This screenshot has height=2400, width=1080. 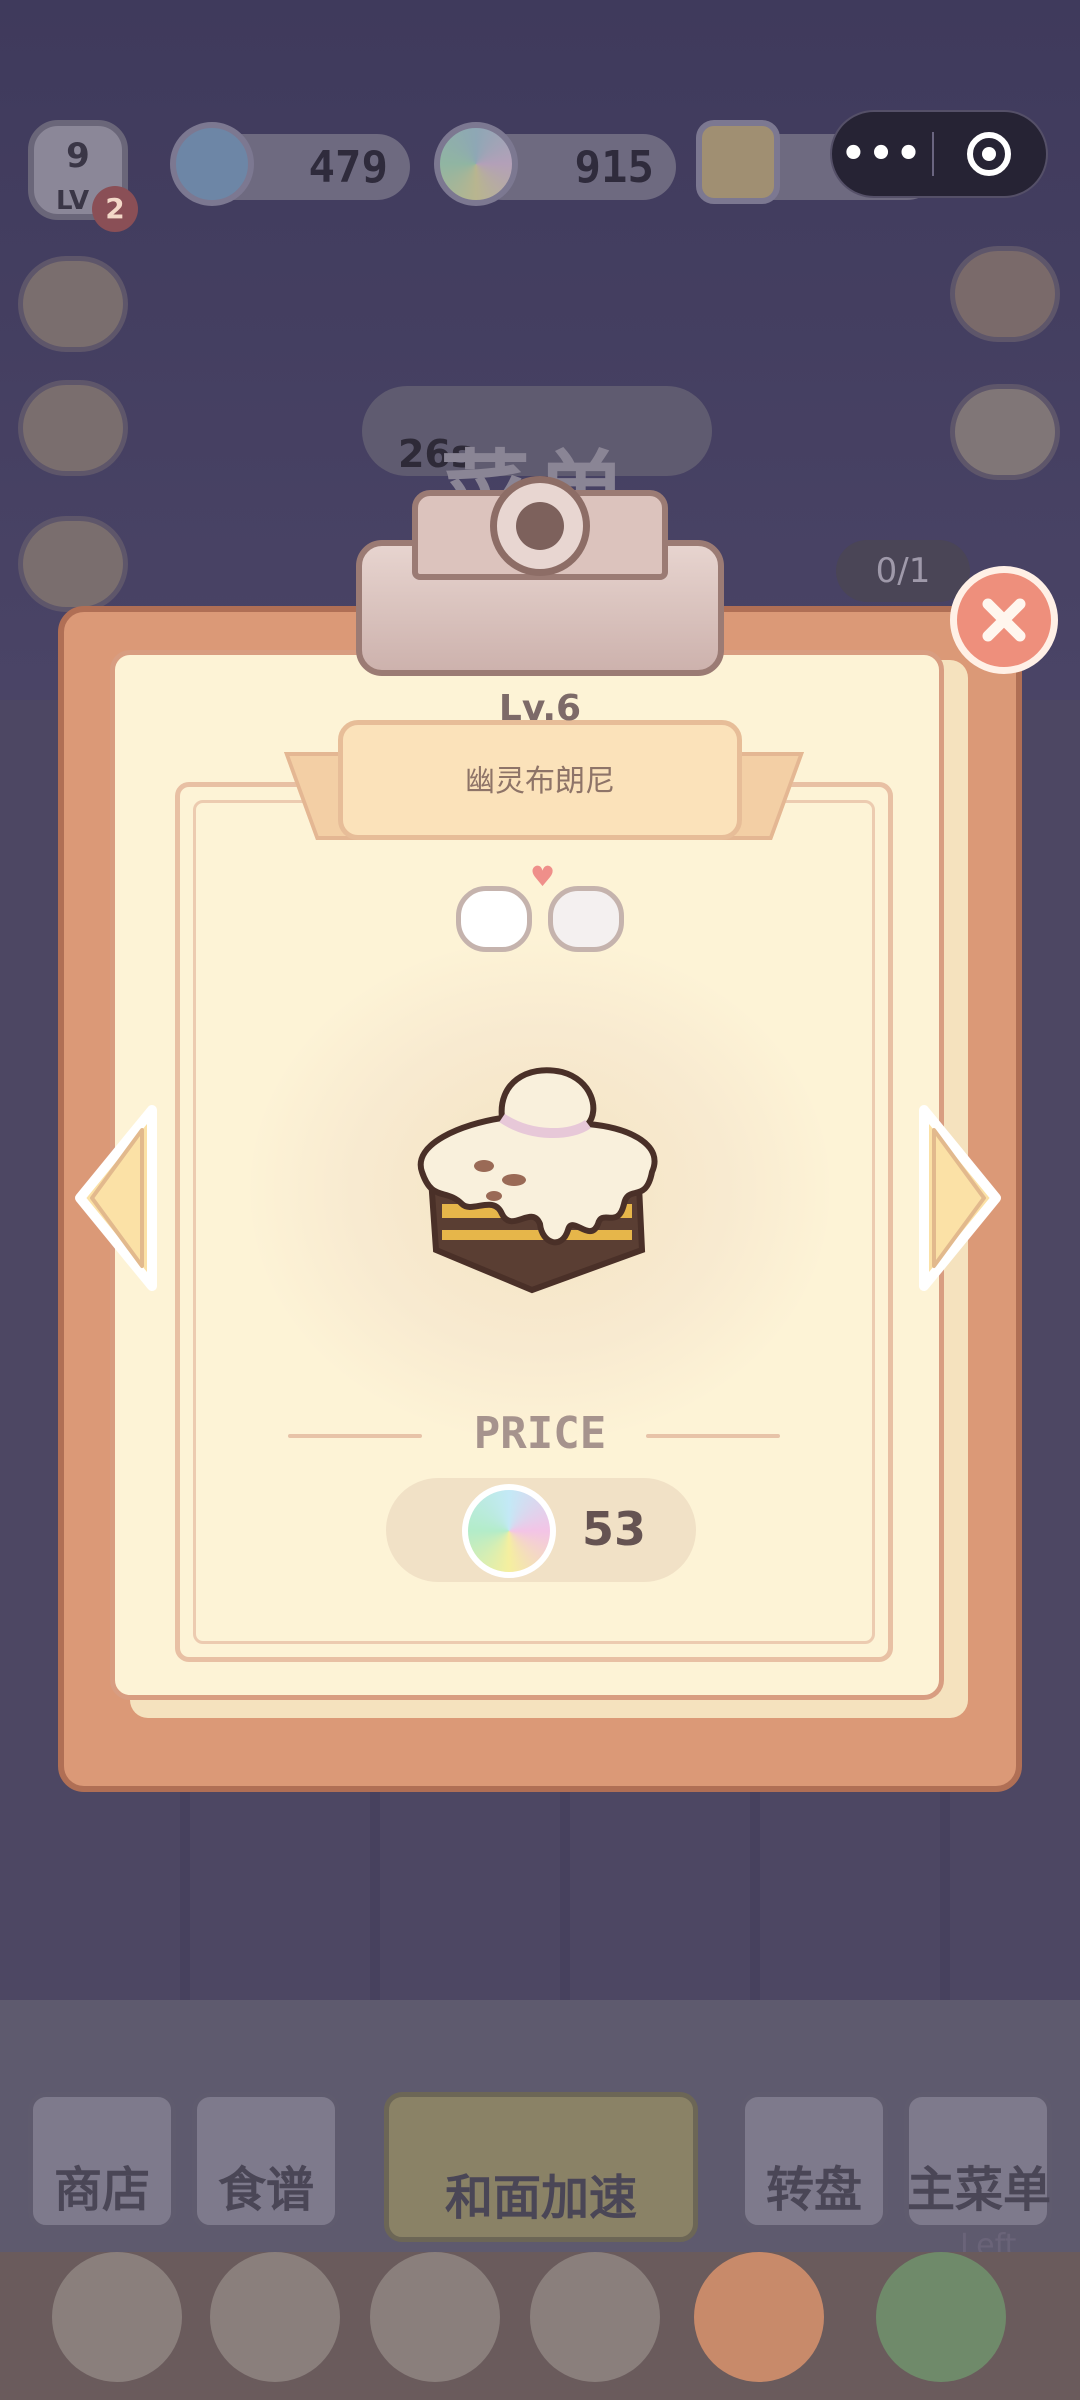 What do you see at coordinates (614, 1529) in the screenshot?
I see `price-value: 53` at bounding box center [614, 1529].